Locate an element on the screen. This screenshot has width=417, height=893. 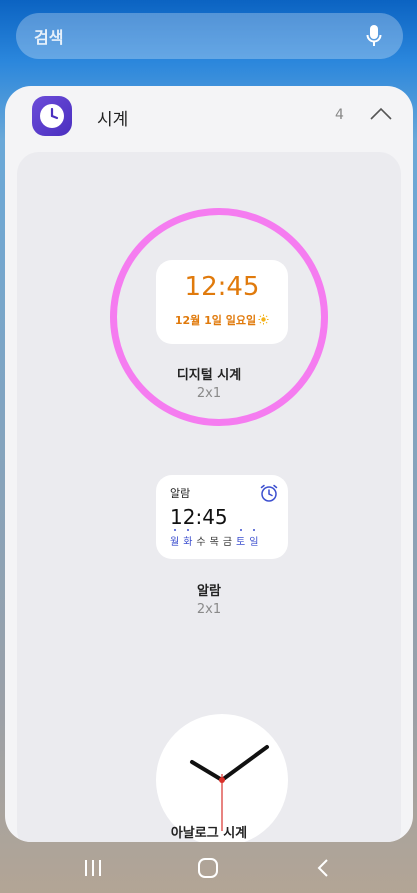
widget-count: 4 is located at coordinates (339, 115).